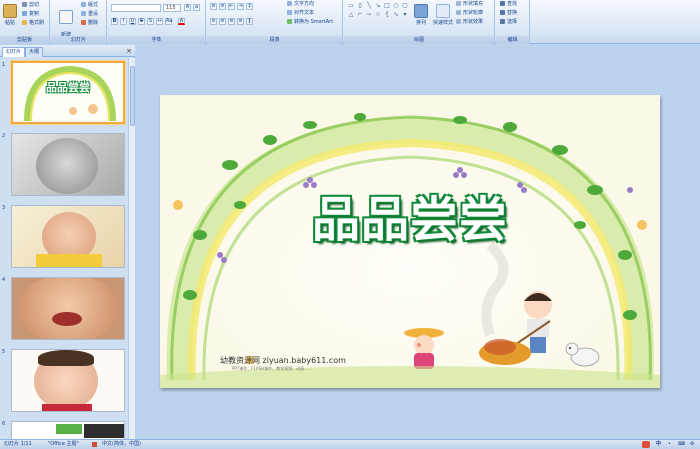  Describe the element at coordinates (351, 5) in the screenshot. I see `textbox-shape-icon: ▭` at that location.